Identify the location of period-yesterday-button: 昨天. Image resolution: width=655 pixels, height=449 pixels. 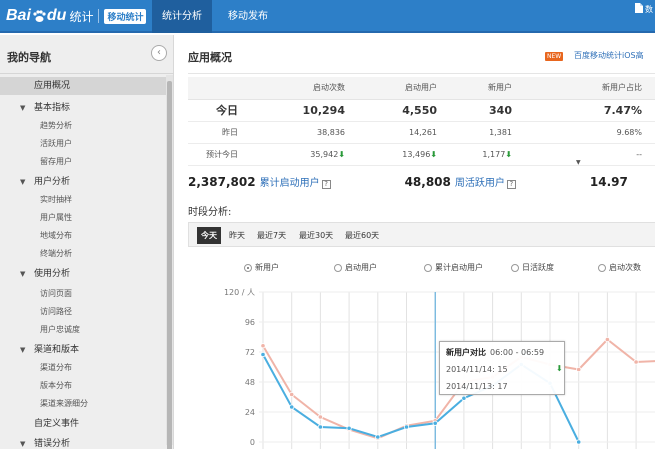
(237, 235).